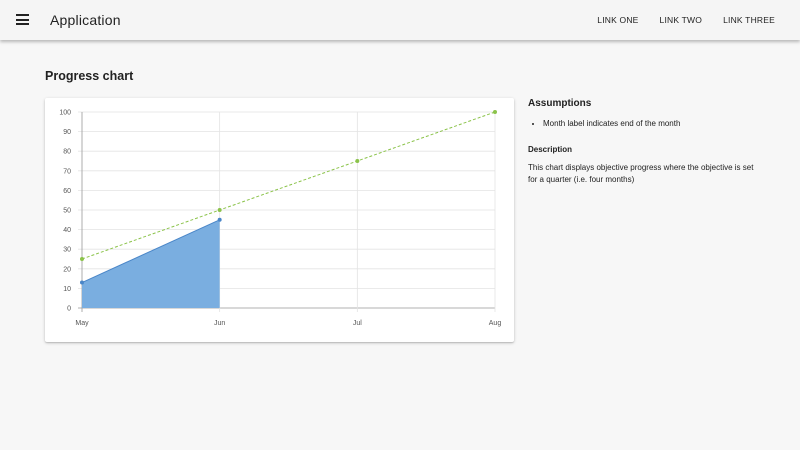  Describe the element at coordinates (65, 113) in the screenshot. I see `y-tick-label: 100` at that location.